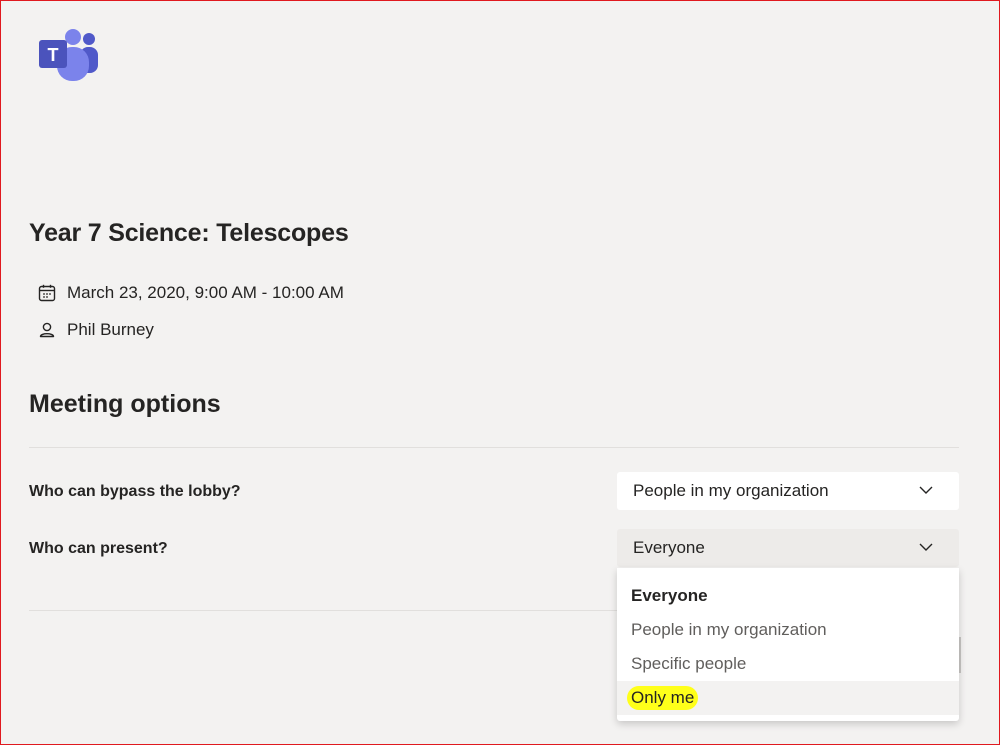 This screenshot has height=745, width=1000. Describe the element at coordinates (47, 330) in the screenshot. I see `person-icon` at that location.